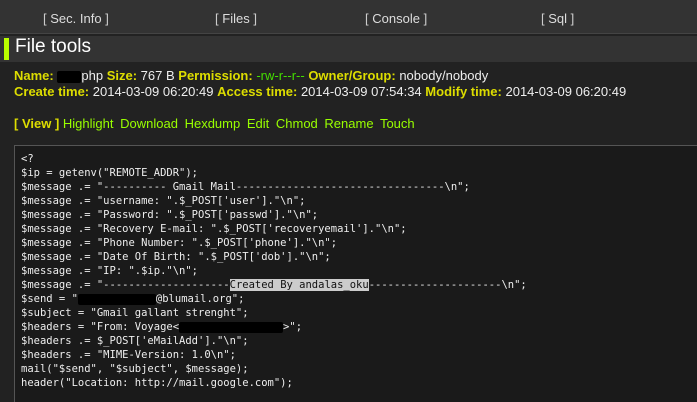 The image size is (697, 402). Describe the element at coordinates (157, 75) in the screenshot. I see `size-value: 767 B` at that location.